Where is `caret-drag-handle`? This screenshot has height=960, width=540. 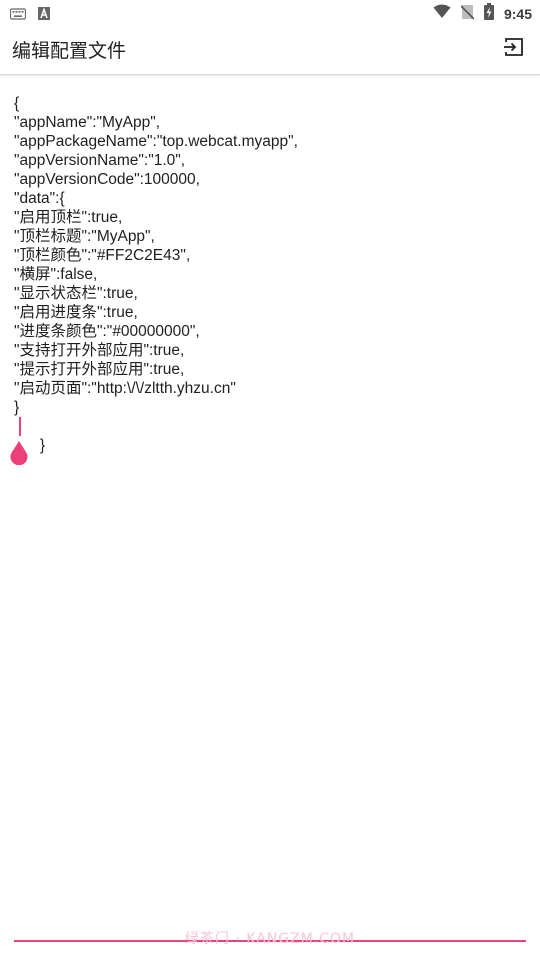
caret-drag-handle is located at coordinates (19, 453).